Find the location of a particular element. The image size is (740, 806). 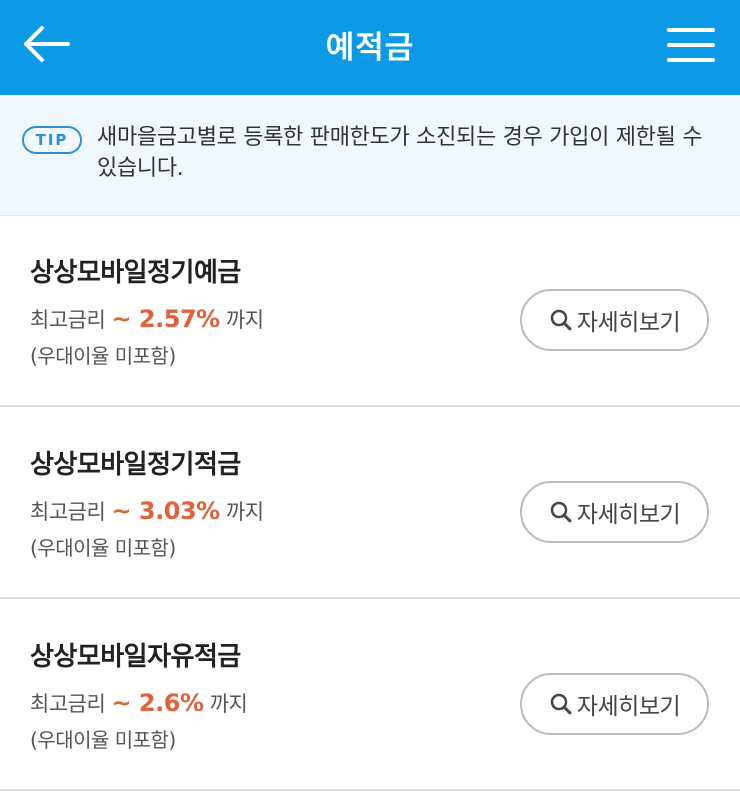

rate-value: ~ 2.6% is located at coordinates (157, 703).